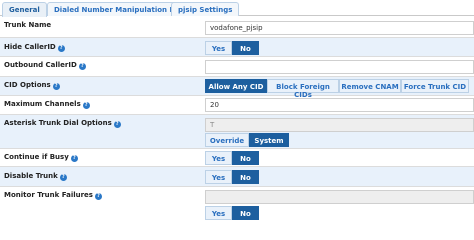 The width and height of the screenshot is (474, 240). Describe the element at coordinates (339, 197) in the screenshot. I see `monitor-trunk-failures-input` at that location.